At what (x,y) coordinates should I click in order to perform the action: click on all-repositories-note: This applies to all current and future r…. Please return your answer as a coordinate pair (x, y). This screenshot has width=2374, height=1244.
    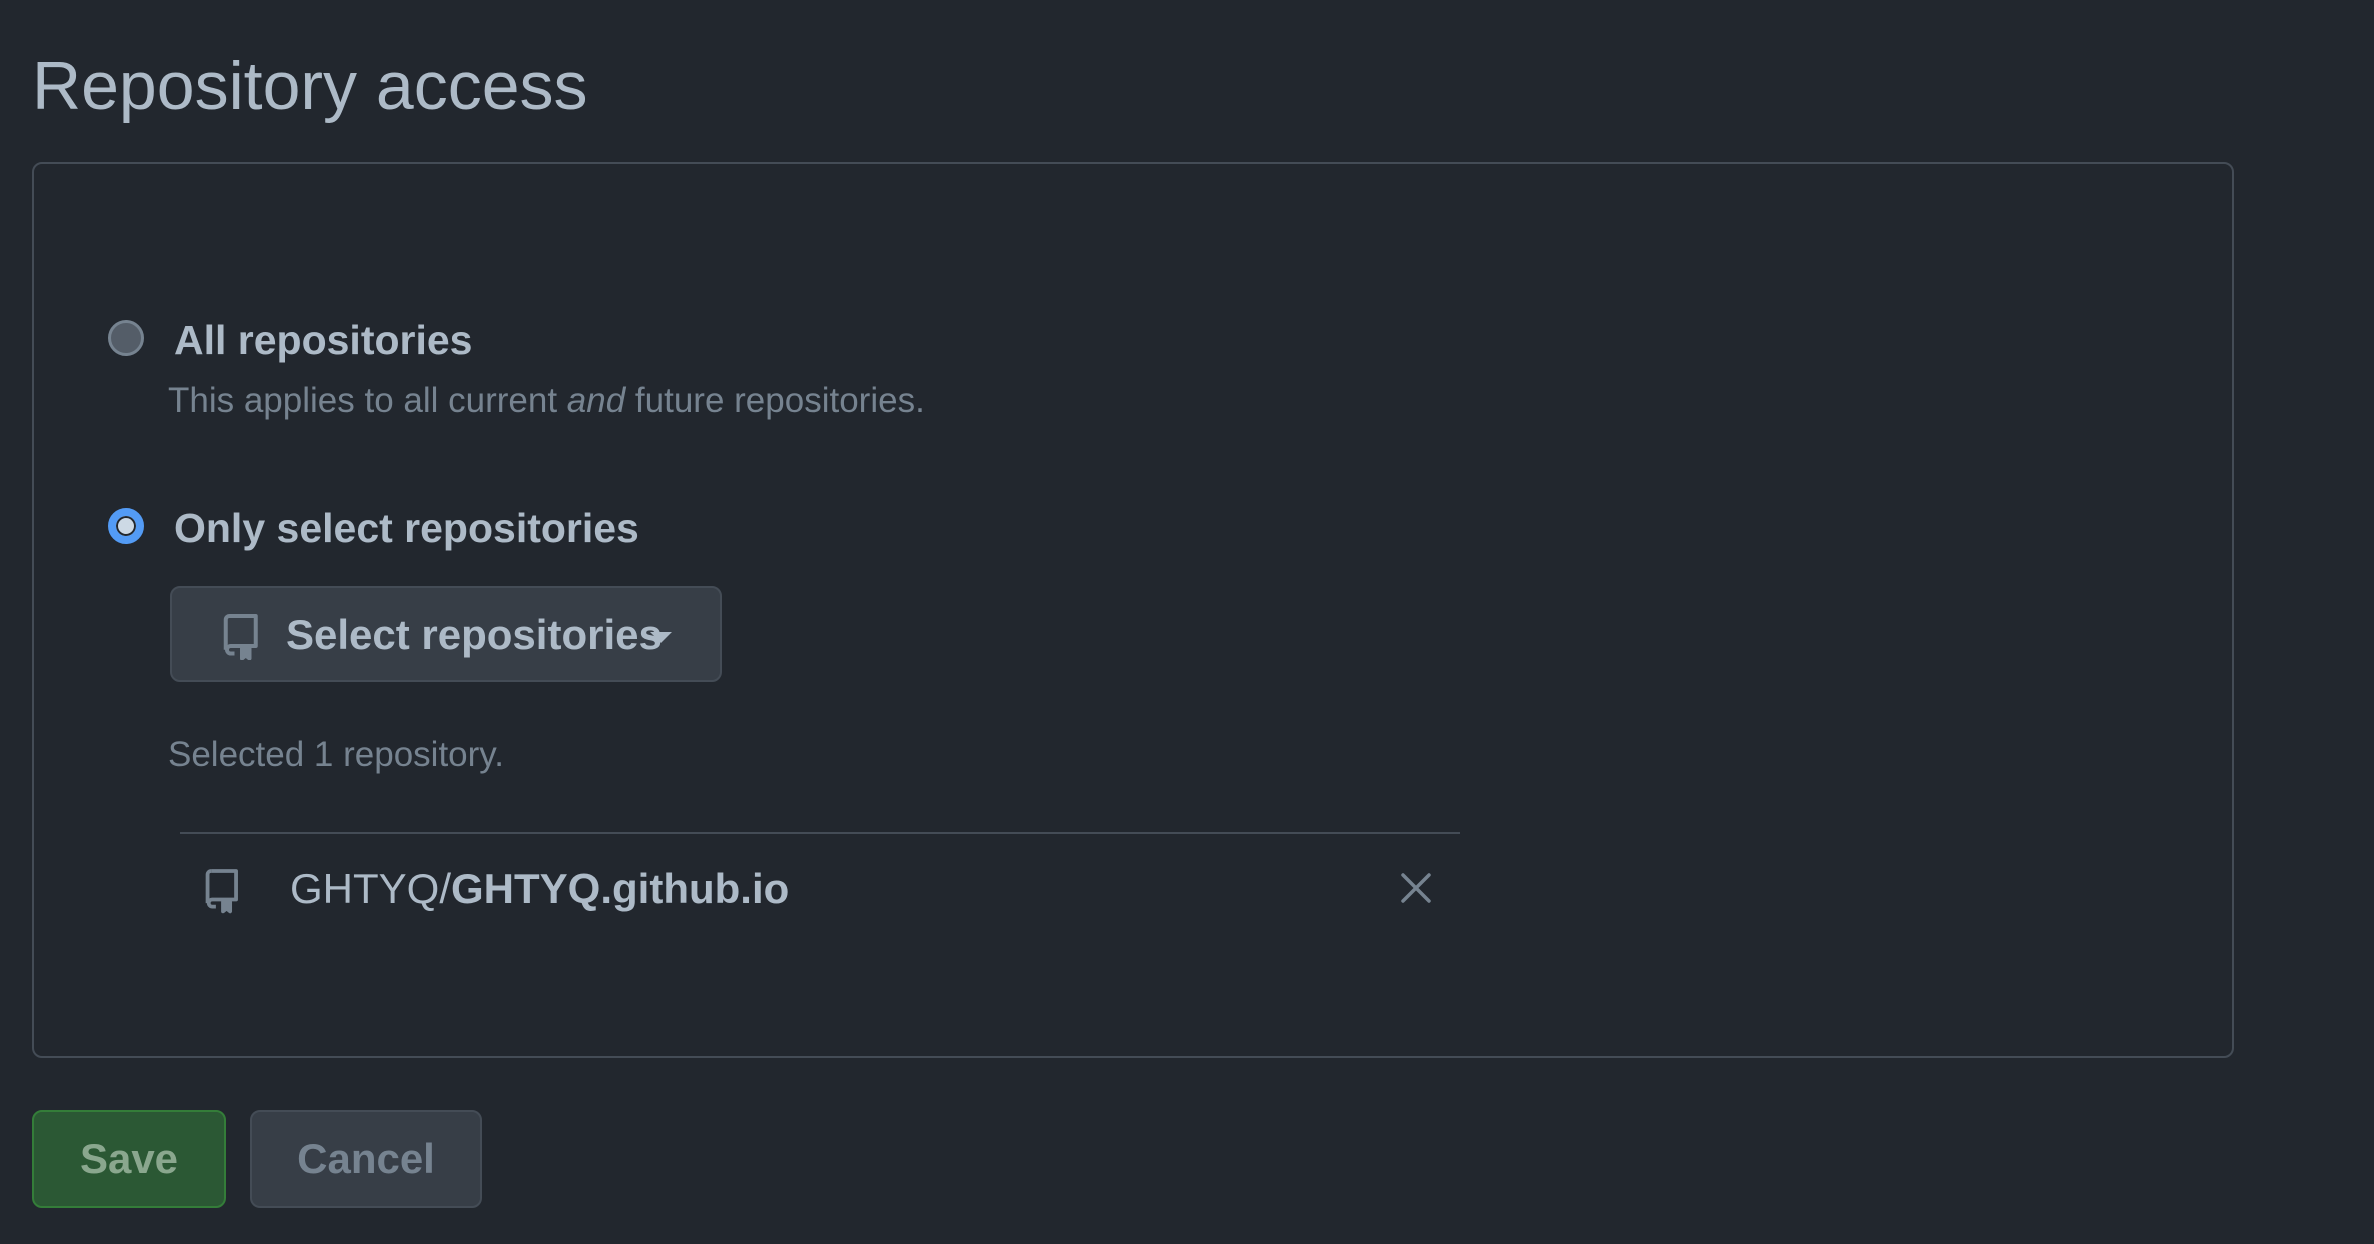
    Looking at the image, I should click on (546, 401).